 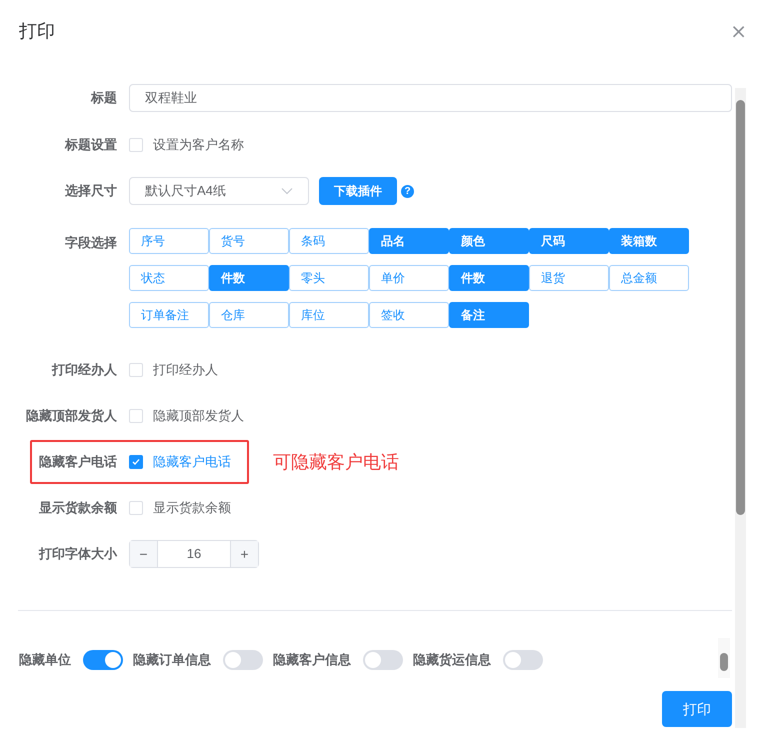 What do you see at coordinates (329, 241) in the screenshot?
I see `field-option-button: 条码` at bounding box center [329, 241].